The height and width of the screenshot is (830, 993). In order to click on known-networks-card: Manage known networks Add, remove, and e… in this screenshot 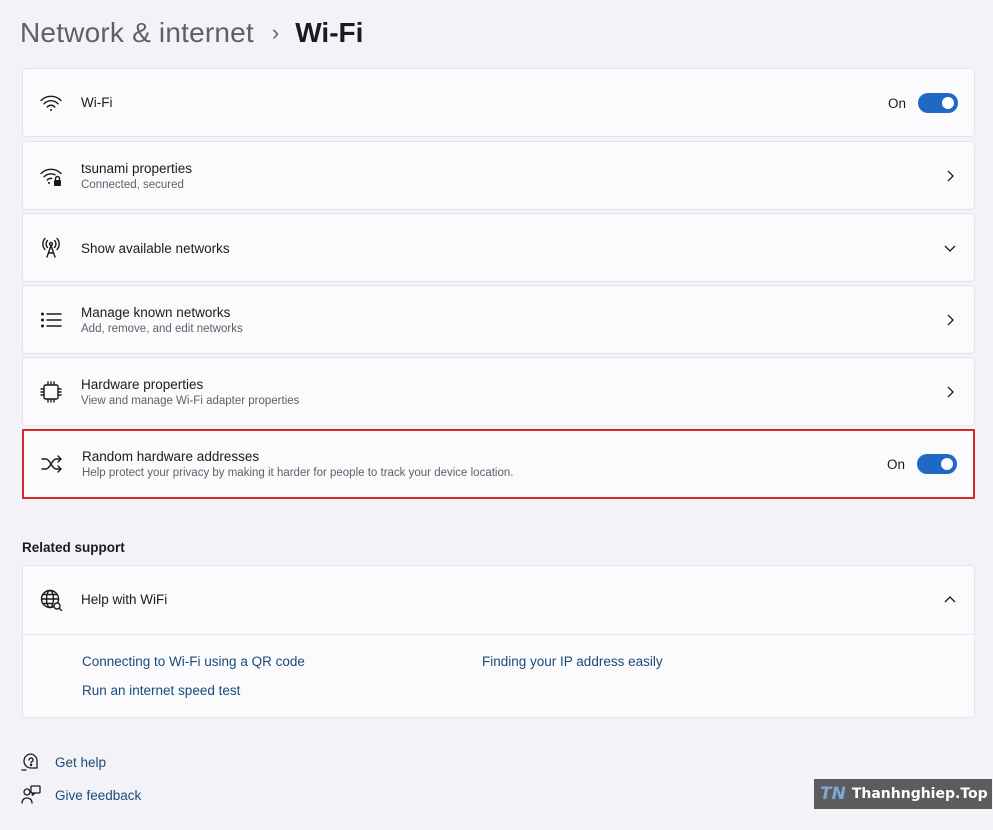, I will do `click(498, 319)`.